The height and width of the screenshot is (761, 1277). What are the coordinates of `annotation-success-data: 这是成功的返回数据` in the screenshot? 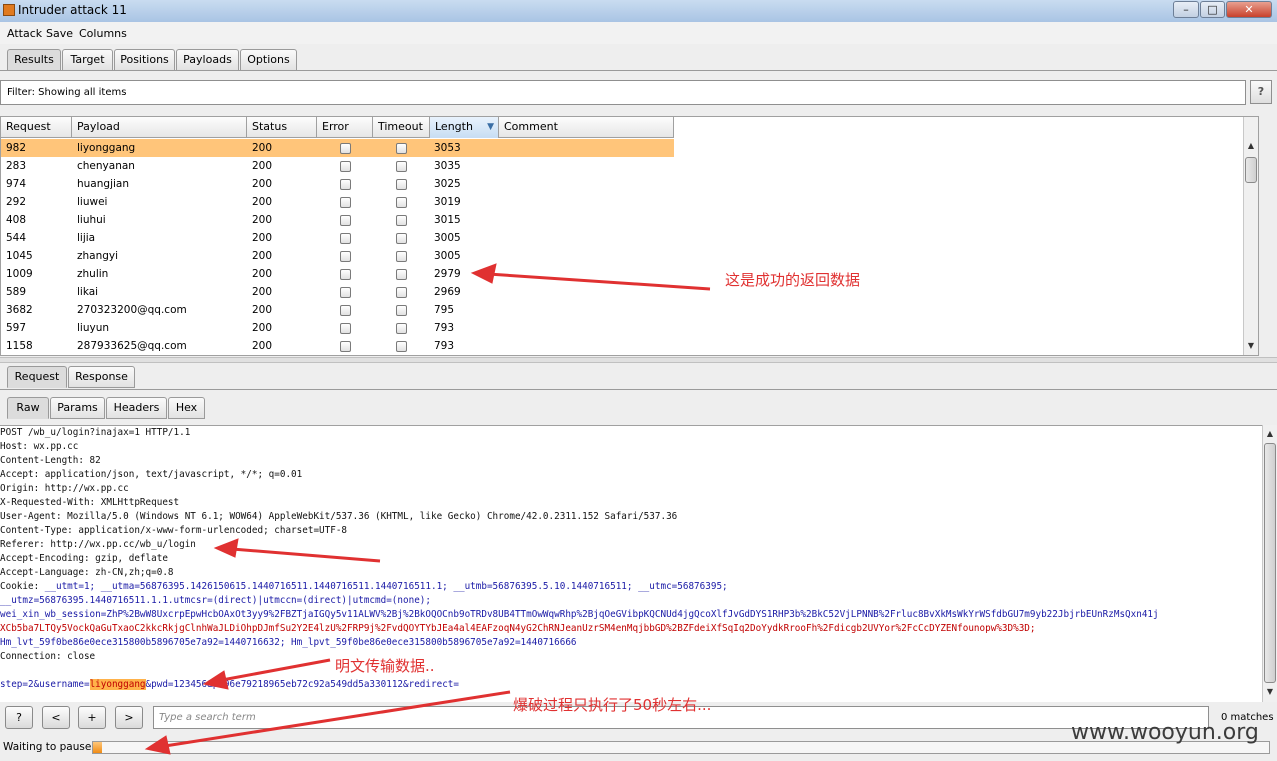 It's located at (793, 280).